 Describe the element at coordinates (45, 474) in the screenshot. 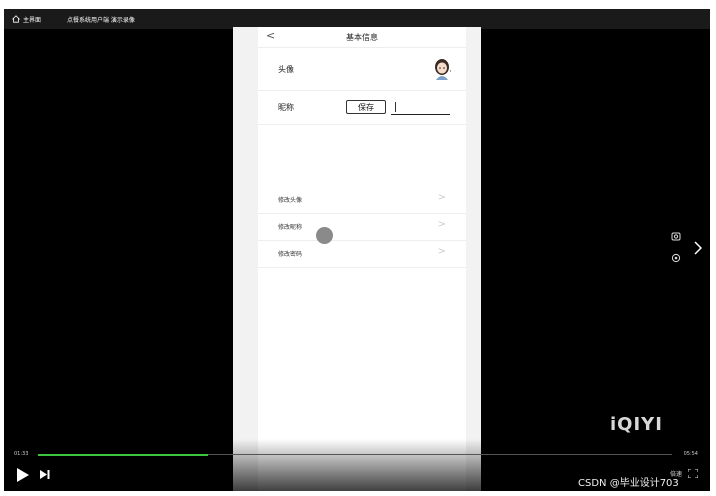

I see `next-icon` at that location.